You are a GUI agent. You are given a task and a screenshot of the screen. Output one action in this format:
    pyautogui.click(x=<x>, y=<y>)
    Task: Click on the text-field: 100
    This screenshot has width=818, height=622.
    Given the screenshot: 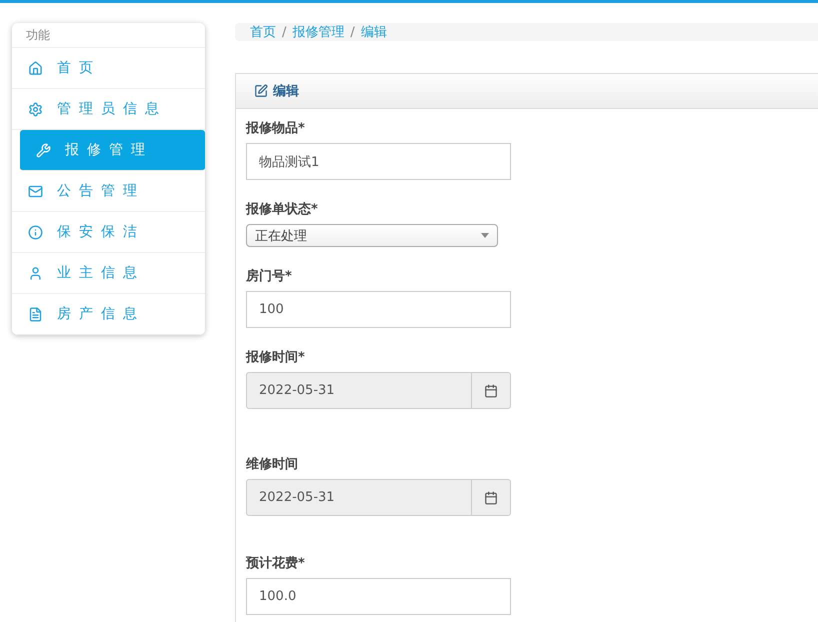 What is the action you would take?
    pyautogui.click(x=378, y=309)
    